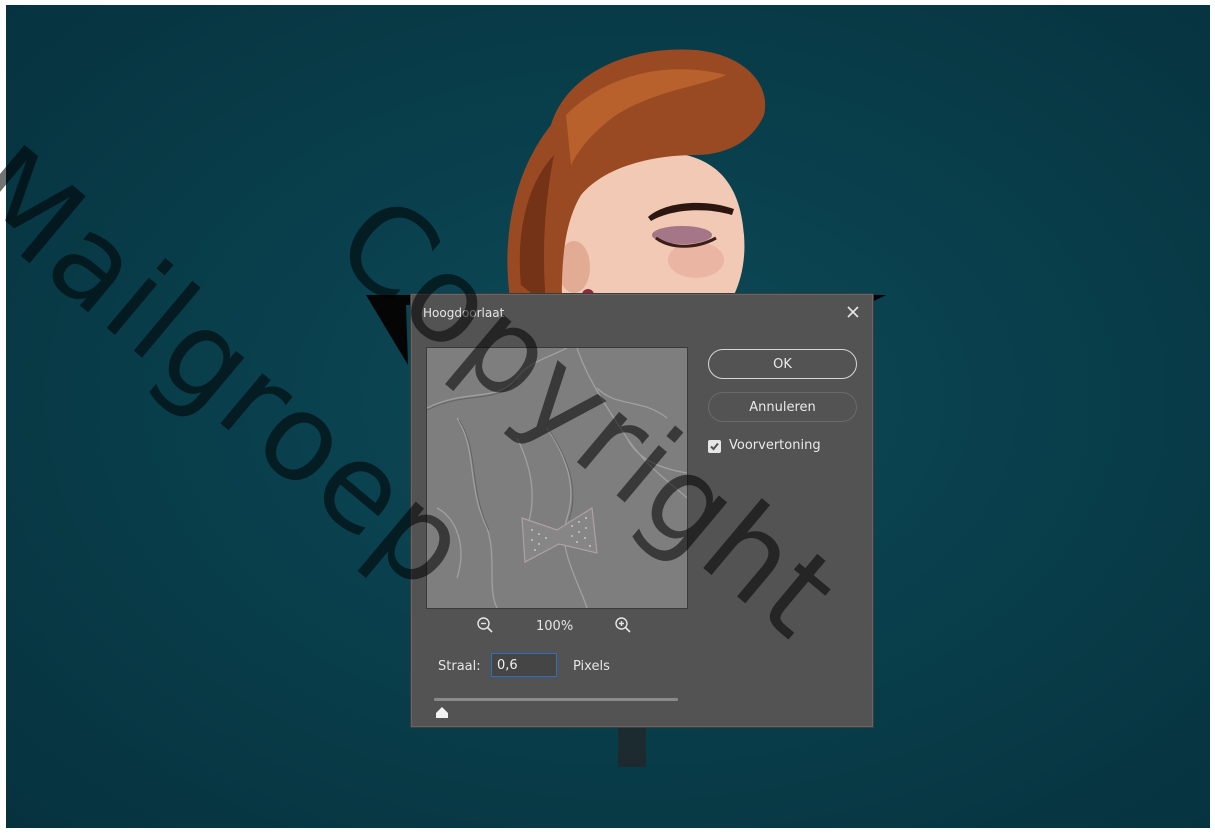 Image resolution: width=1215 pixels, height=833 pixels. Describe the element at coordinates (782, 407) in the screenshot. I see `cancel-button: Annuleren` at that location.